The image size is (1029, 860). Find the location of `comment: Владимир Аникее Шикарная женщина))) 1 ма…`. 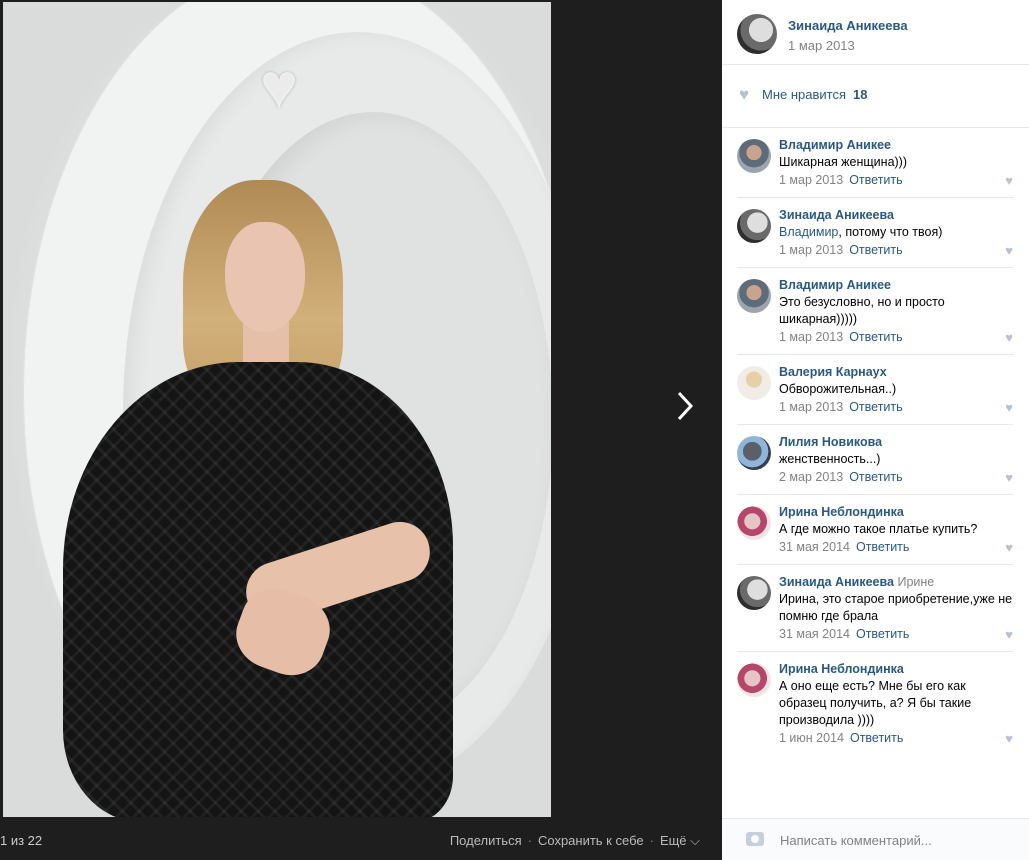

comment: Владимир Аникее Шикарная женщина))) 1 ма… is located at coordinates (875, 163).